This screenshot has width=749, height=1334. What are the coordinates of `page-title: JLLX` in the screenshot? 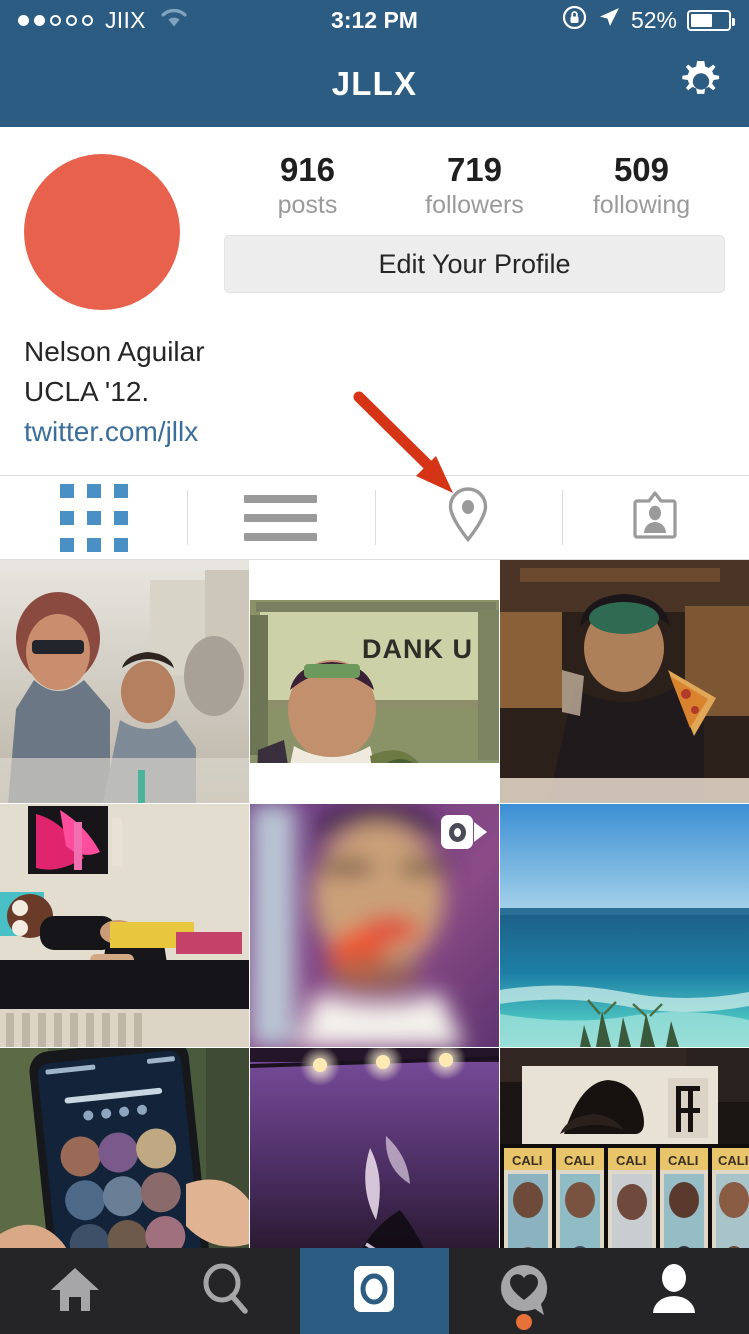 It's located at (374, 83).